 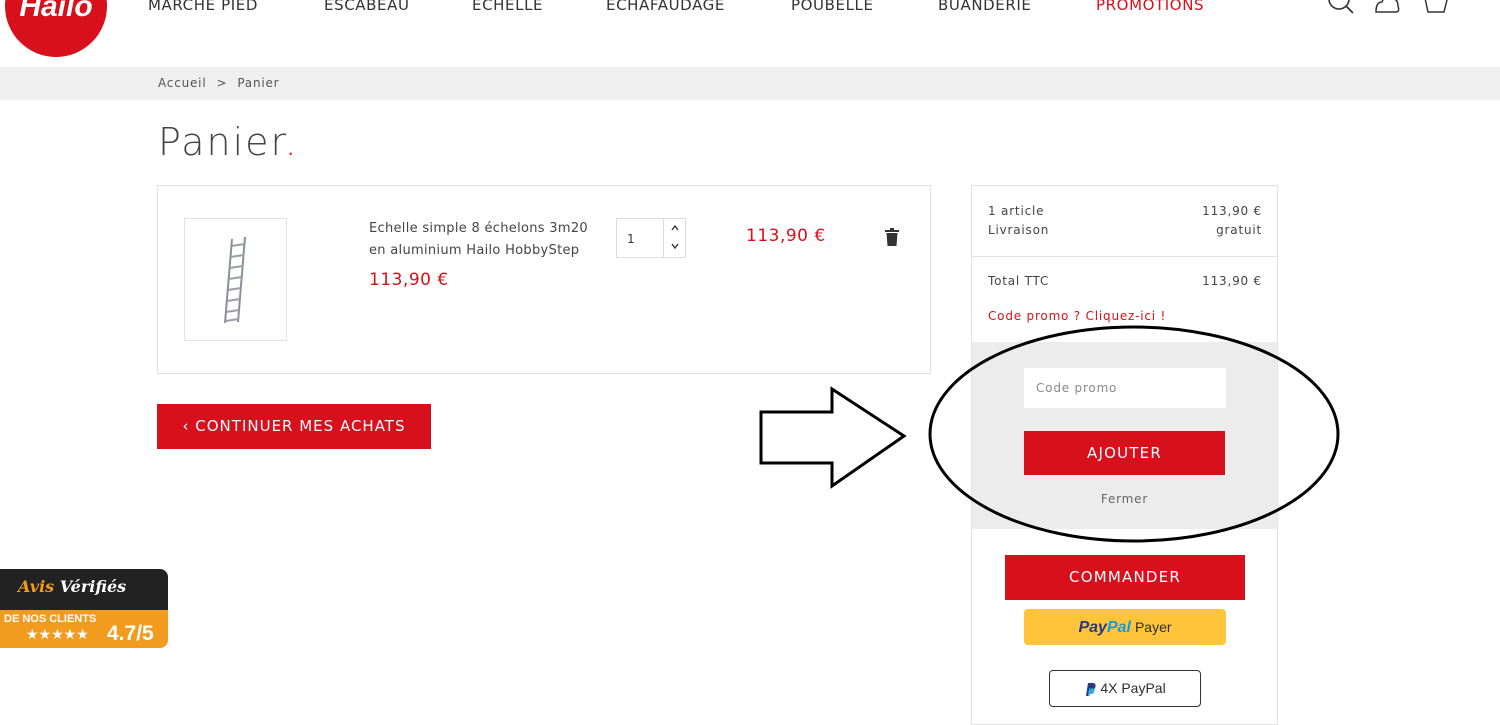 What do you see at coordinates (50, 619) in the screenshot?
I see `badge-subtitle: DE NOS CLIENTS` at bounding box center [50, 619].